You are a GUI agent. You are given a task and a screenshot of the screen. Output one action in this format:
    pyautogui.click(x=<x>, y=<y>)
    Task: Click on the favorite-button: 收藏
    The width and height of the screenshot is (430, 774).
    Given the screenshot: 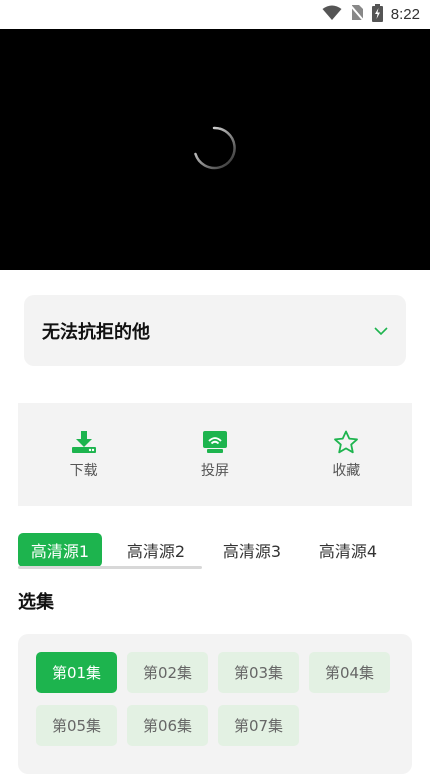 What is the action you would take?
    pyautogui.click(x=346, y=455)
    